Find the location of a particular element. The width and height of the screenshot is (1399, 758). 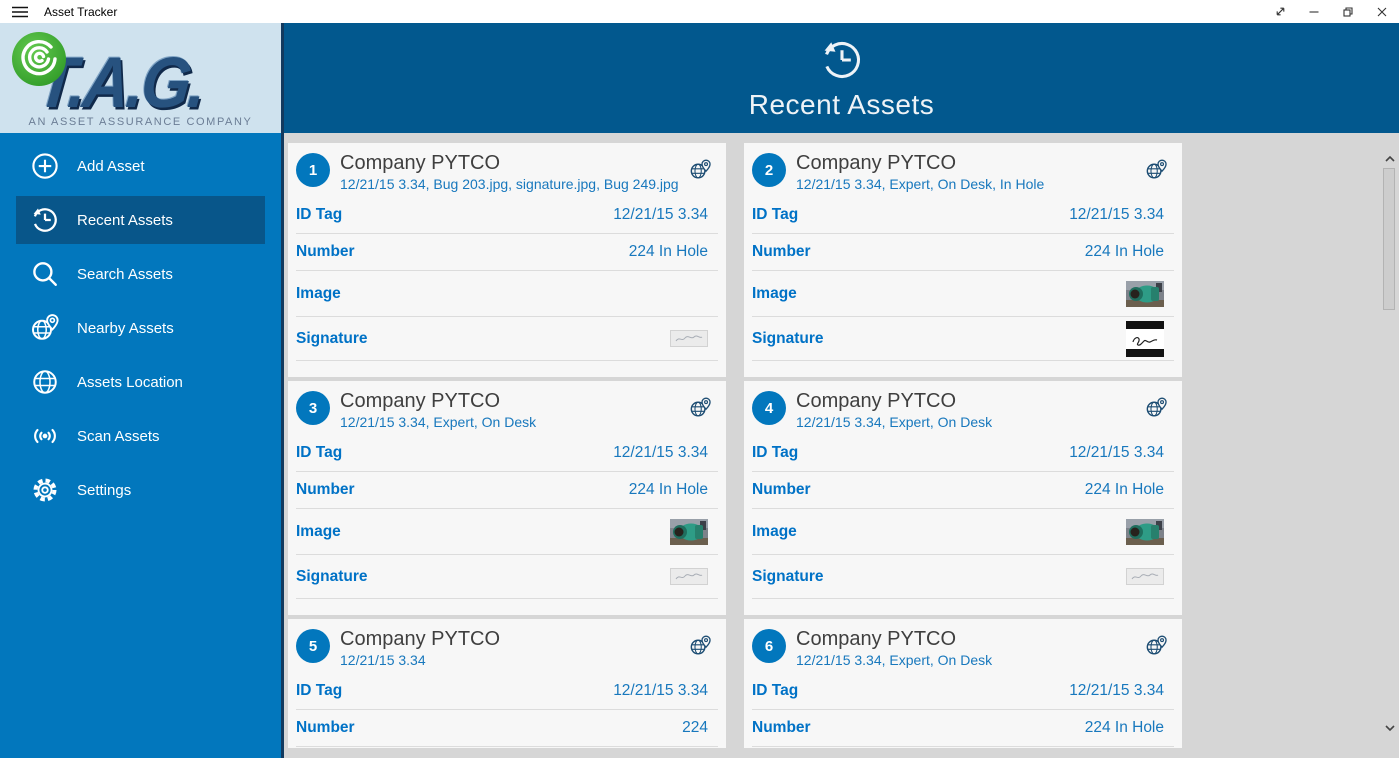

minimize-icon is located at coordinates (1314, 11).